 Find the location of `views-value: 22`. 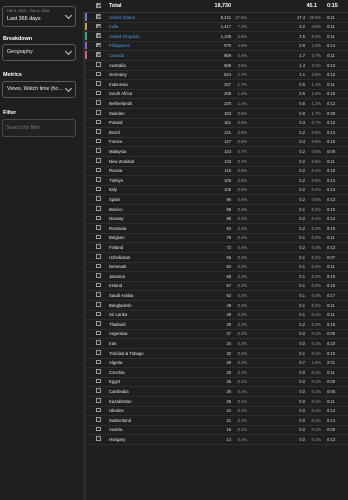

views-value: 22 is located at coordinates (228, 411).